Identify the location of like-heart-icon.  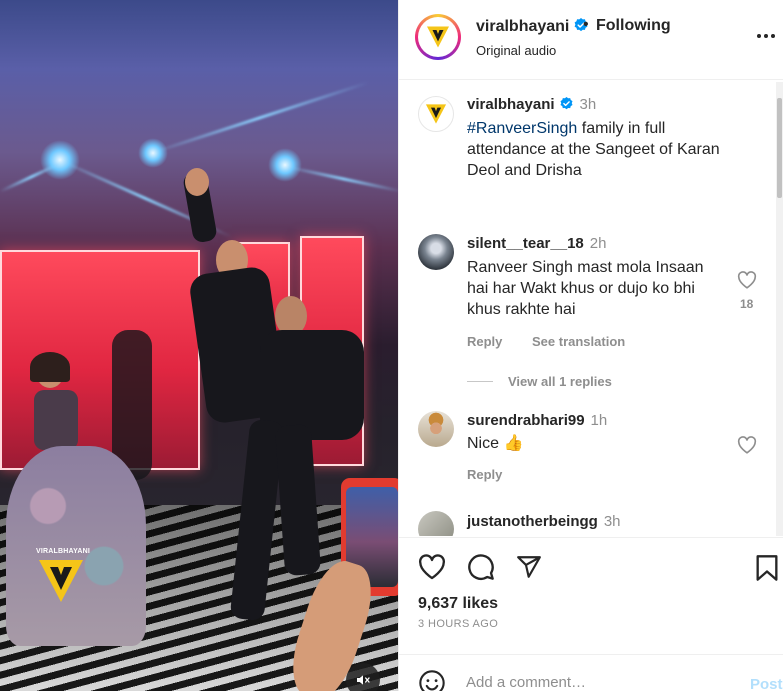
(432, 567).